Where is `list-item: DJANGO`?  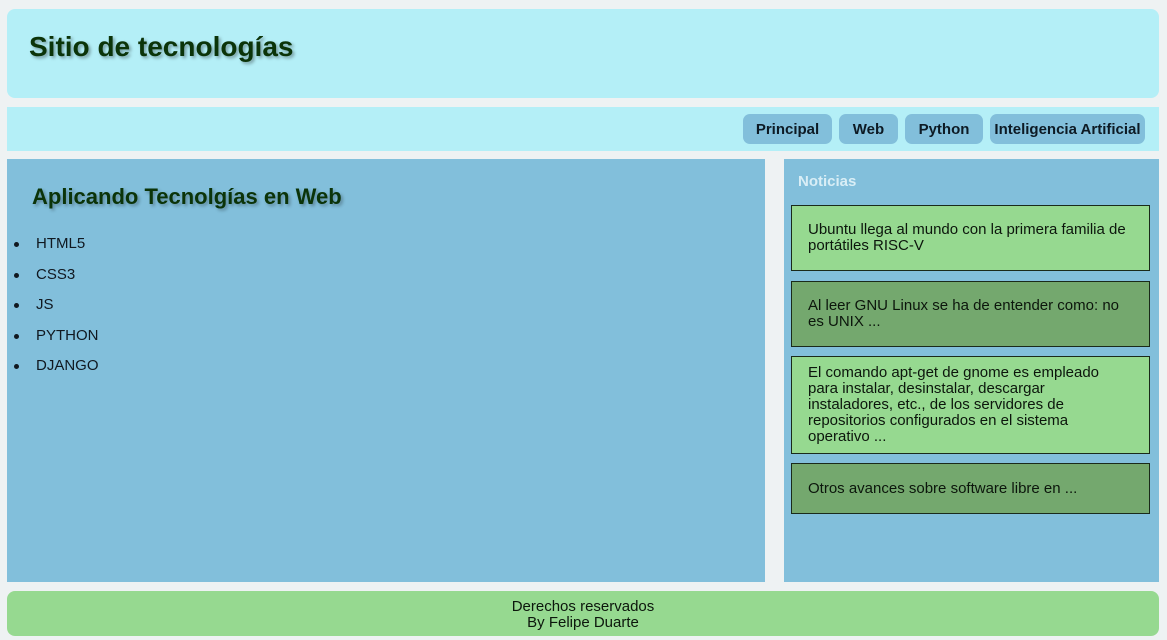 list-item: DJANGO is located at coordinates (53, 366).